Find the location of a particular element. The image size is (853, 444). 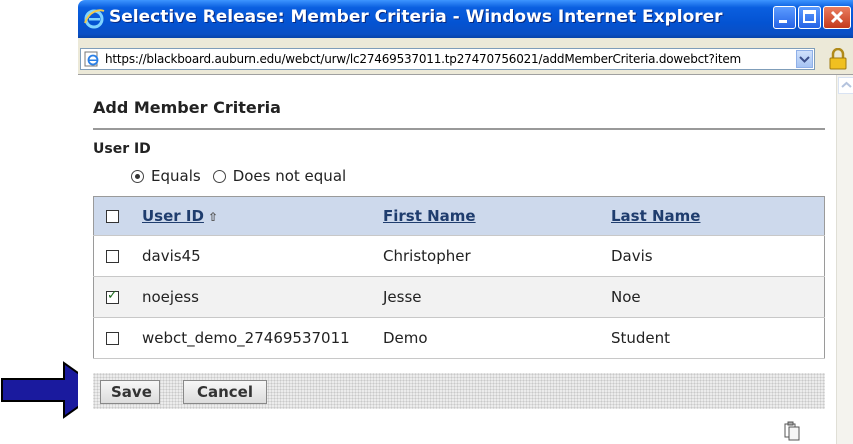

user-id-cell: davis45 is located at coordinates (262, 256).